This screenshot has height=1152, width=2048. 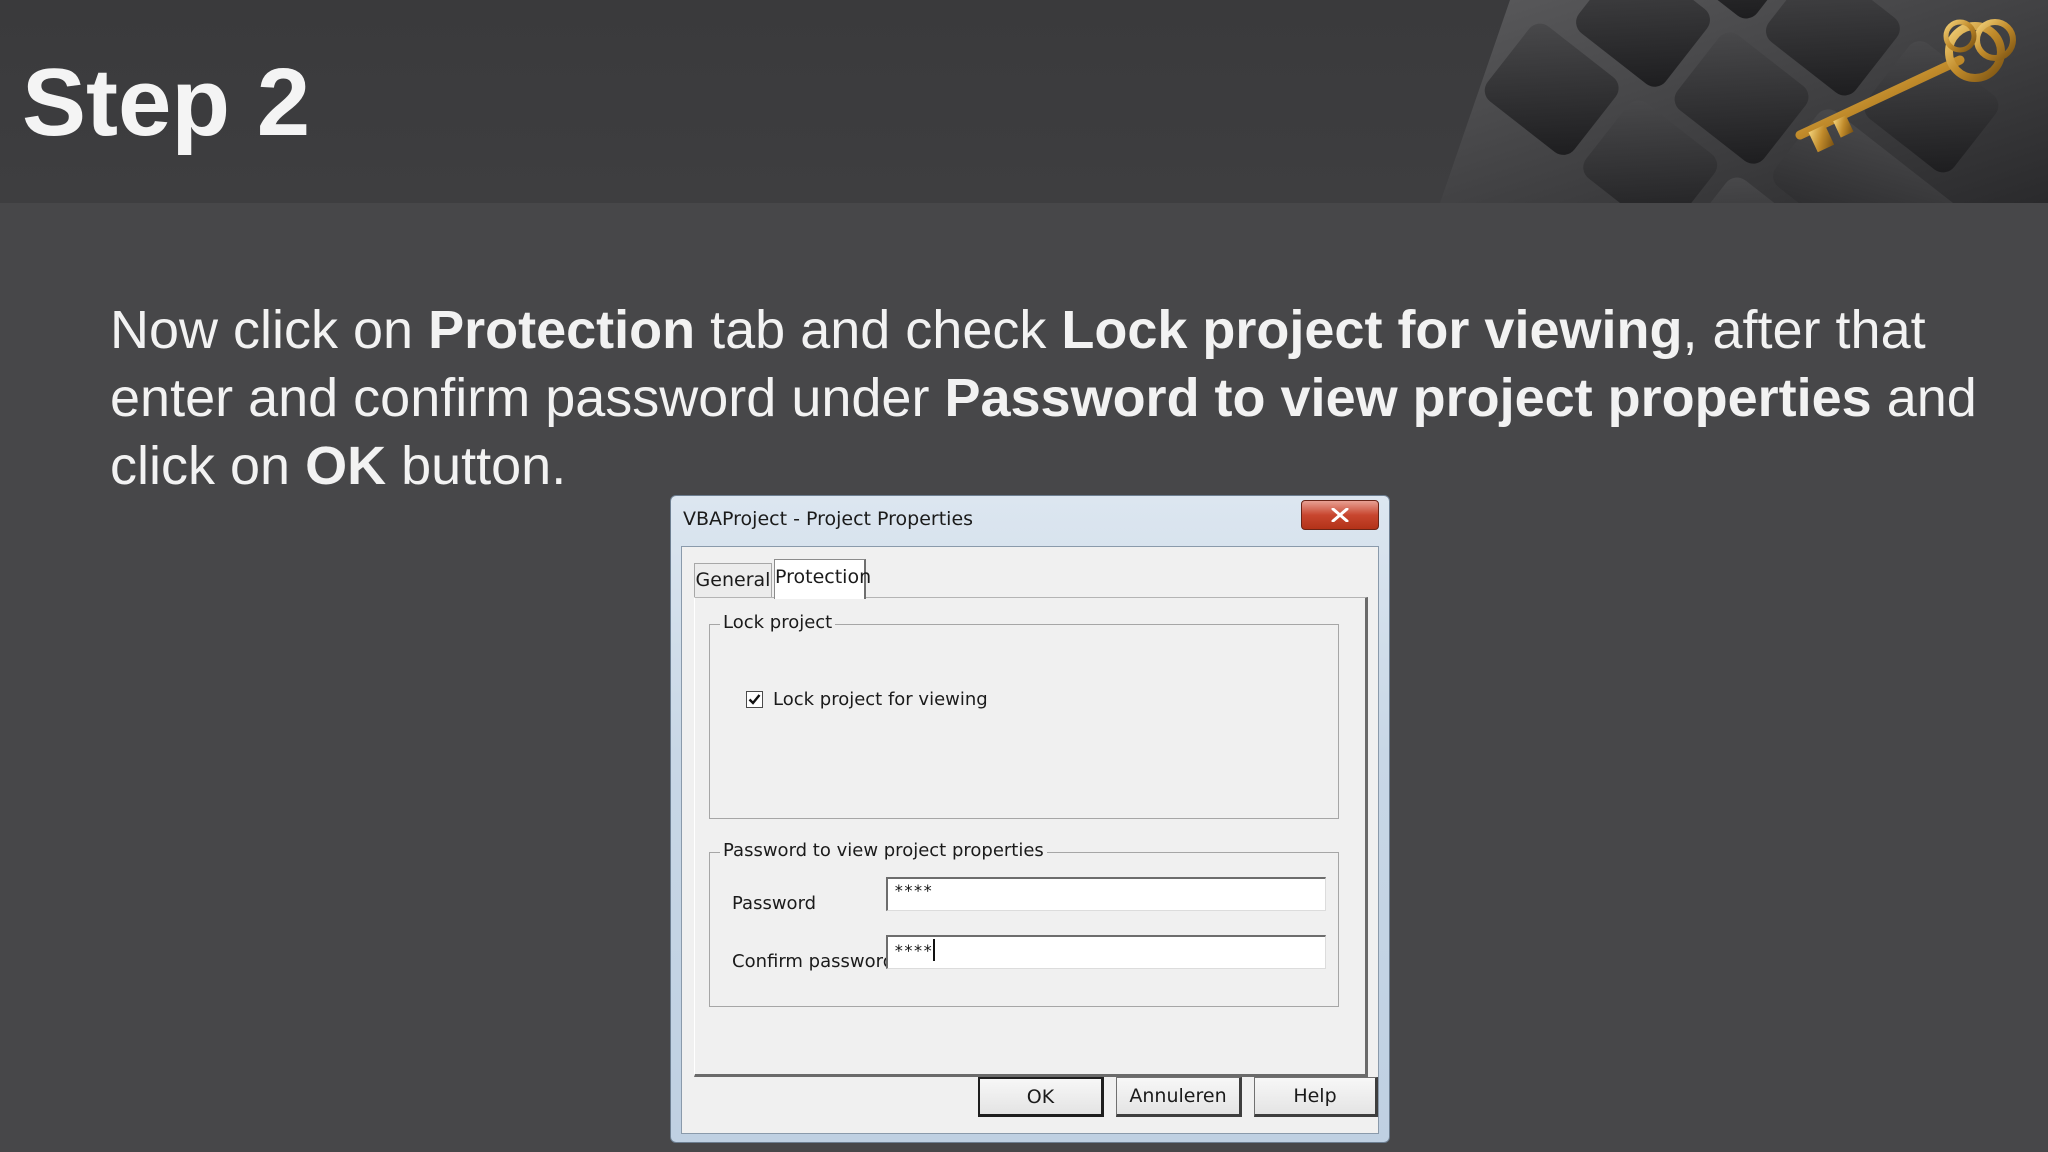 I want to click on instruction-segment: Password to view project properties, so click(x=1408, y=398).